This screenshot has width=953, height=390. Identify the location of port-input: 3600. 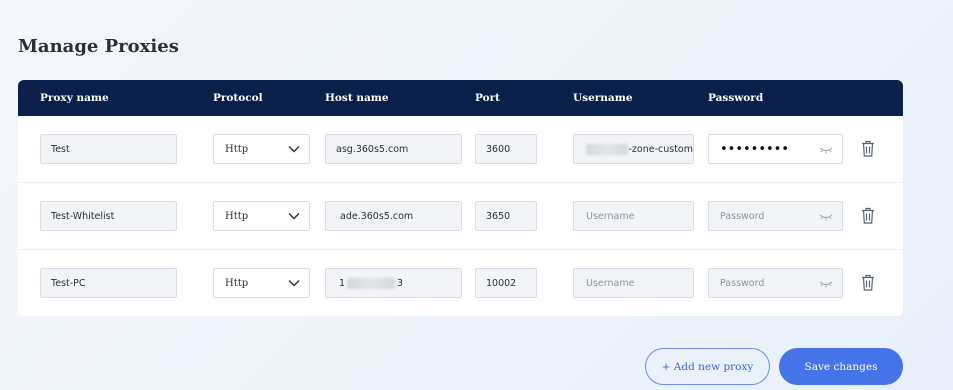
(506, 149).